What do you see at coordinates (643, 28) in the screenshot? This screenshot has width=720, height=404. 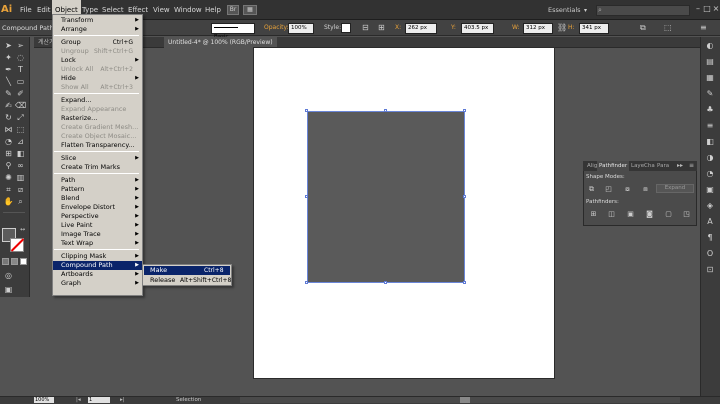 I see `transform-panel-icon: ⧉` at bounding box center [643, 28].